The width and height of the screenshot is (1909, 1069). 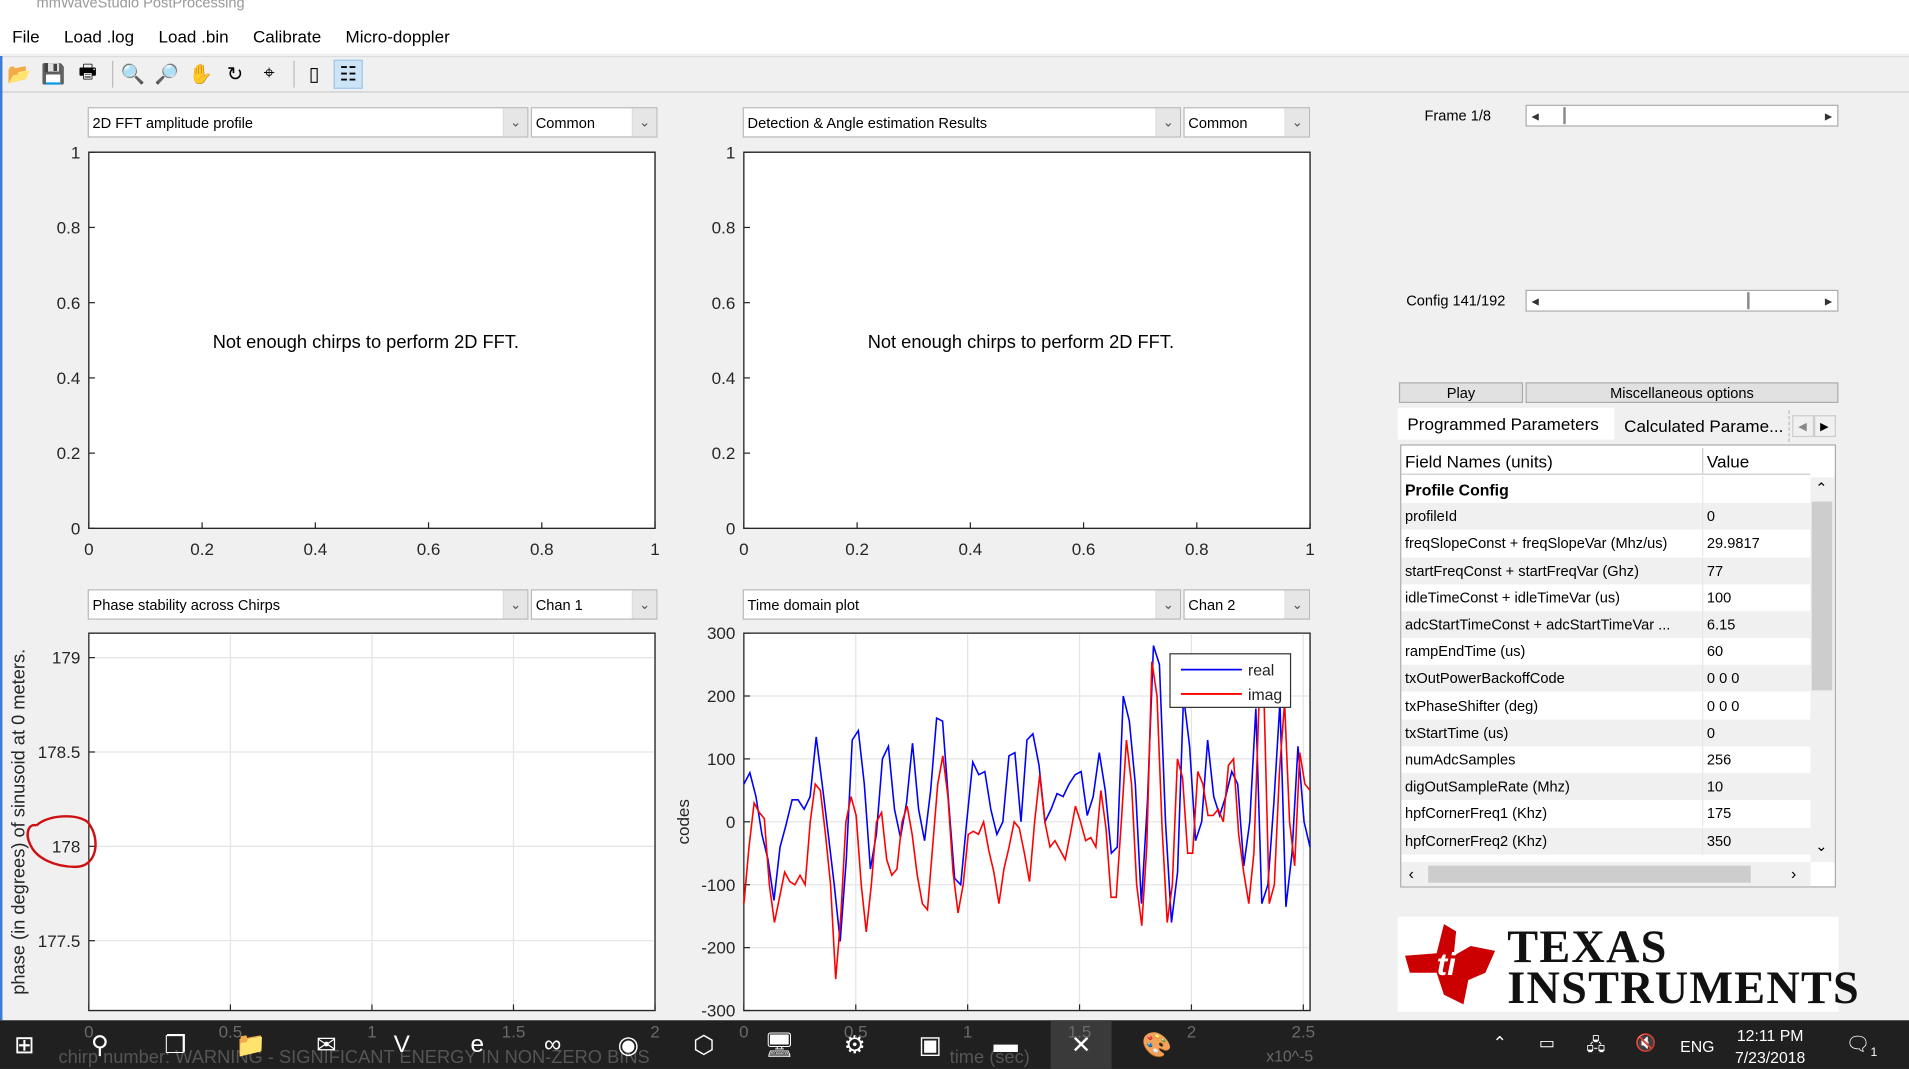 What do you see at coordinates (402, 1045) in the screenshot?
I see `visio-icon: V` at bounding box center [402, 1045].